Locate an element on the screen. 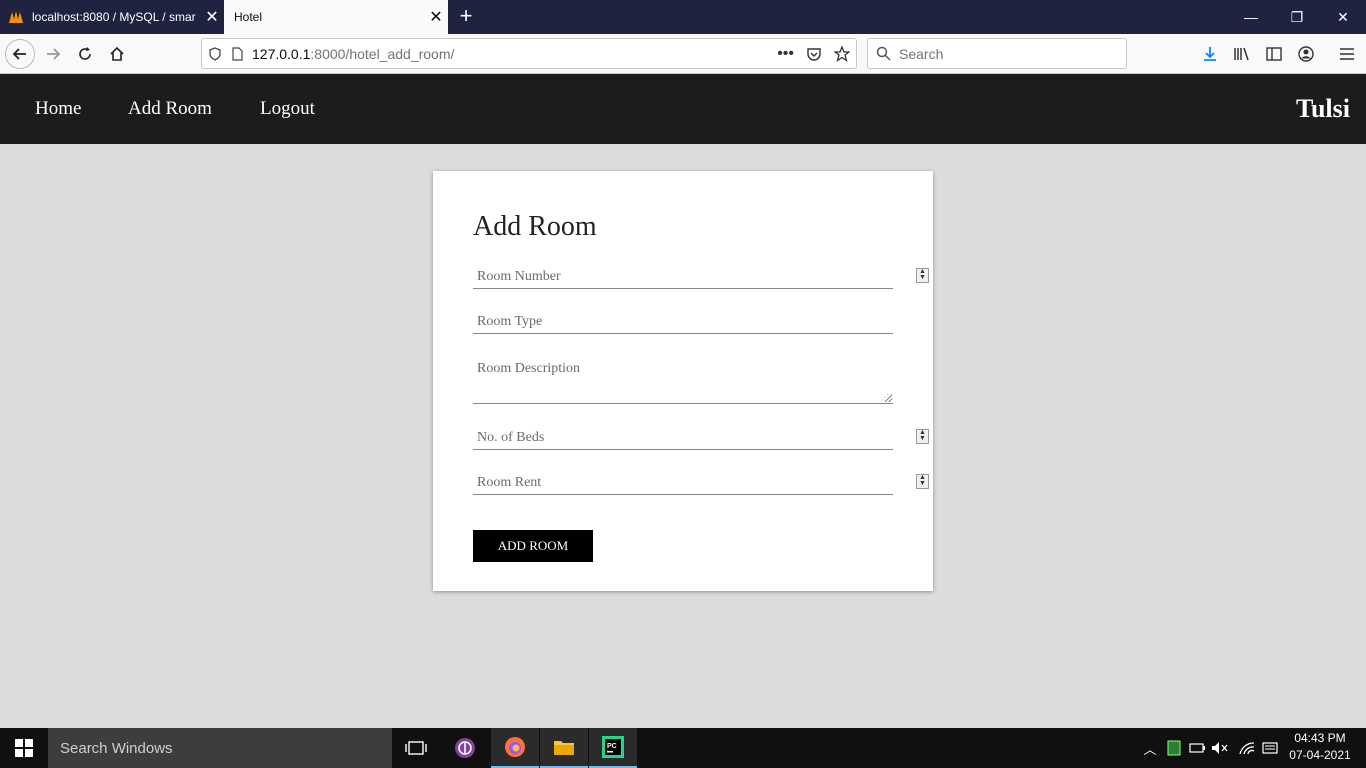  room-rent-stepper: ▲ ▼ is located at coordinates (922, 481).